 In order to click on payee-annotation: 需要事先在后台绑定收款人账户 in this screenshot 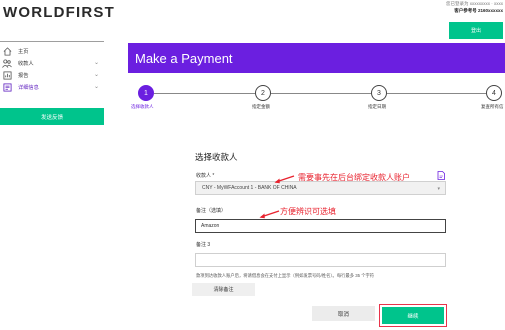, I will do `click(354, 177)`.